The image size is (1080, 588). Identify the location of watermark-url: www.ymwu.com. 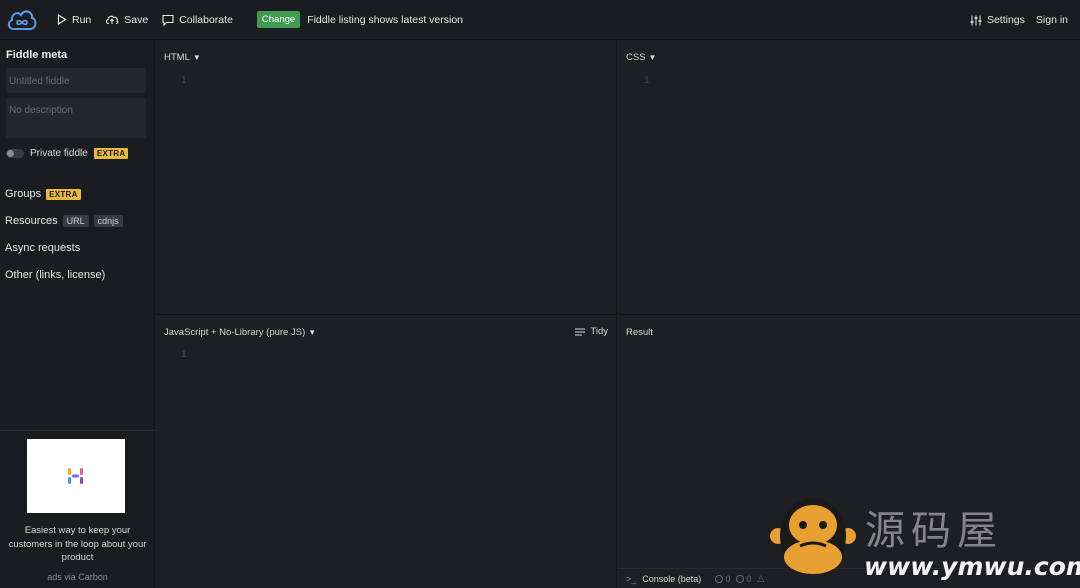
(972, 566).